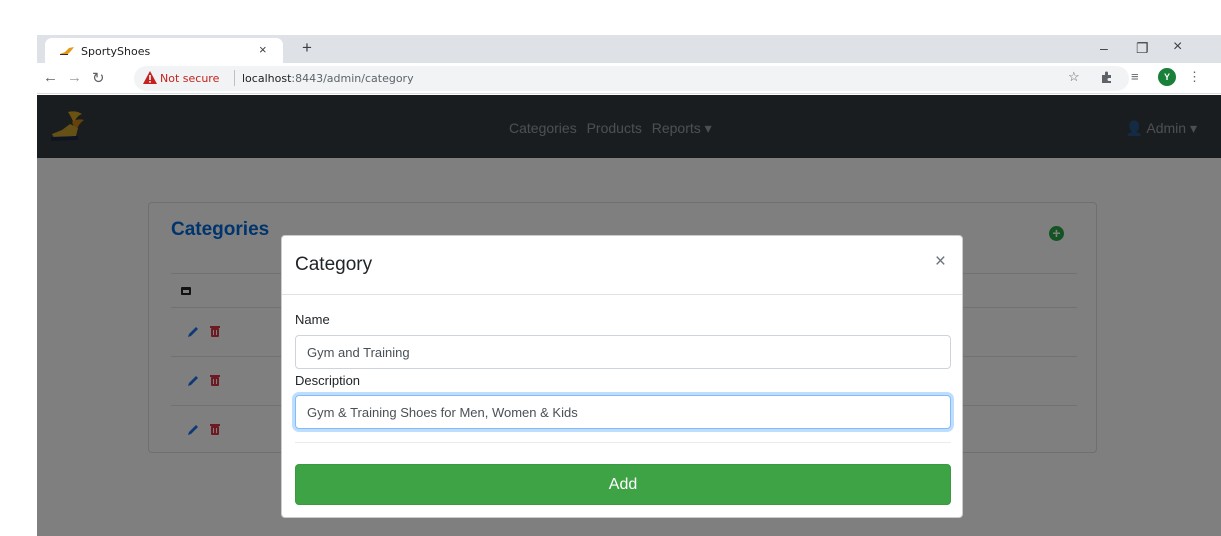 The image size is (1221, 536). What do you see at coordinates (307, 48) in the screenshot?
I see `new-tab-button: +` at bounding box center [307, 48].